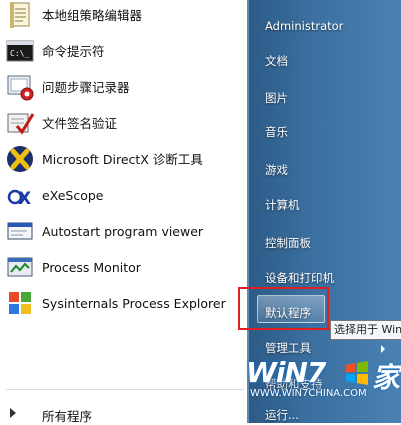 Image resolution: width=401 pixels, height=425 pixels. I want to click on svg-text: C:\_, so click(19, 53).